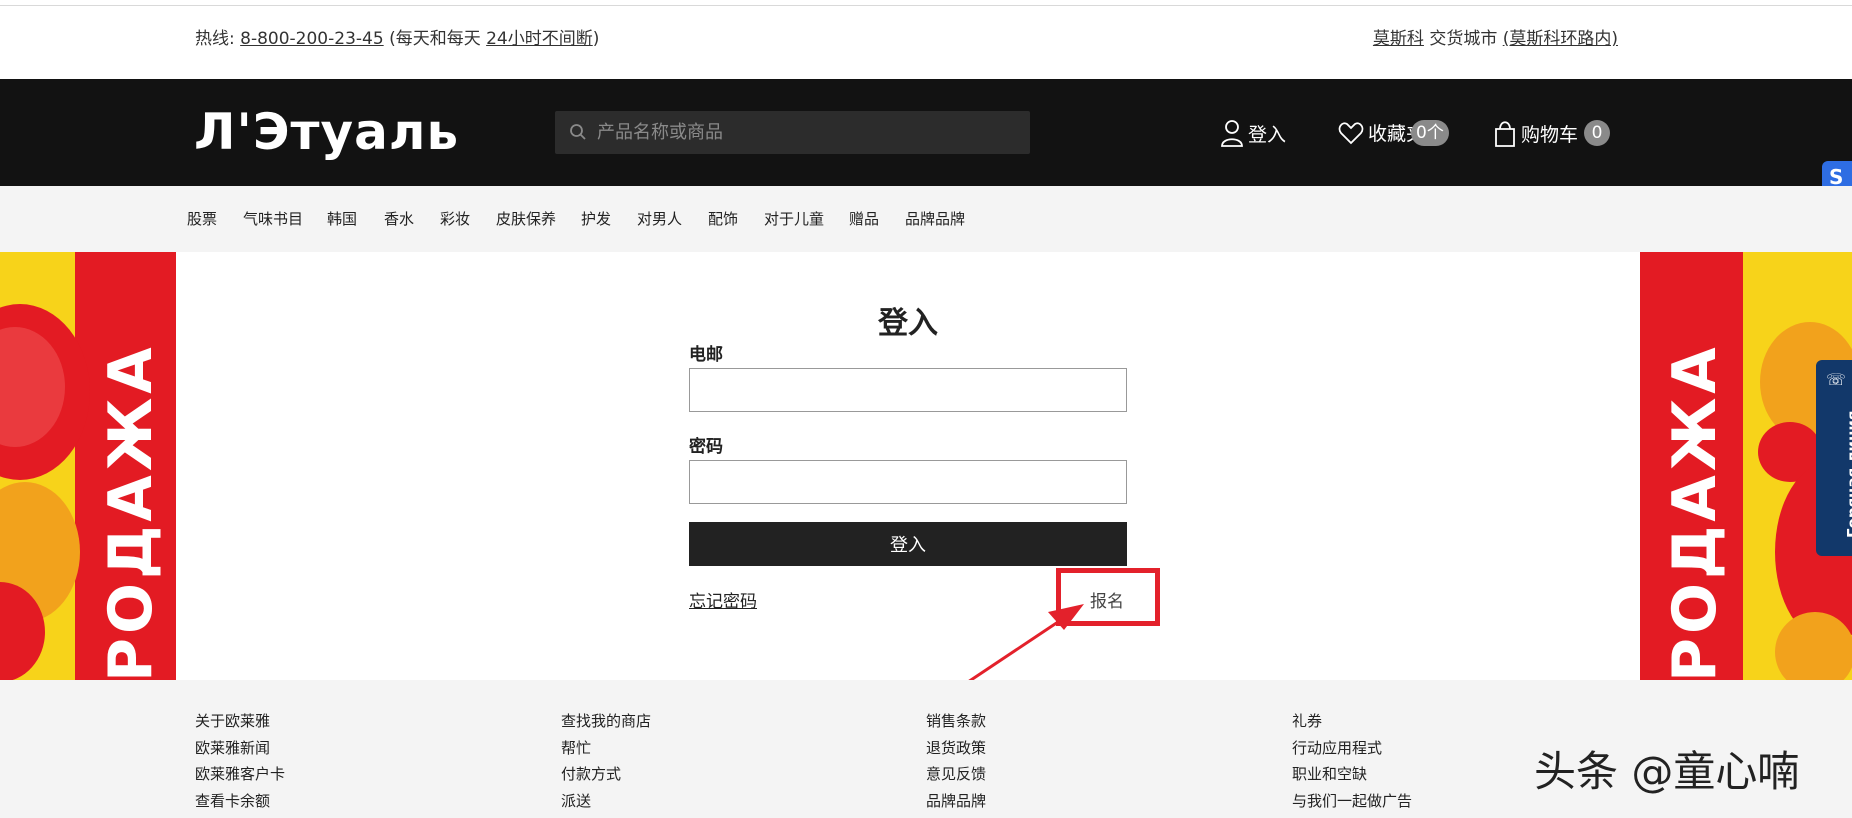 The image size is (1852, 818). I want to click on forgot-password-link: 忘记密码, so click(723, 599).